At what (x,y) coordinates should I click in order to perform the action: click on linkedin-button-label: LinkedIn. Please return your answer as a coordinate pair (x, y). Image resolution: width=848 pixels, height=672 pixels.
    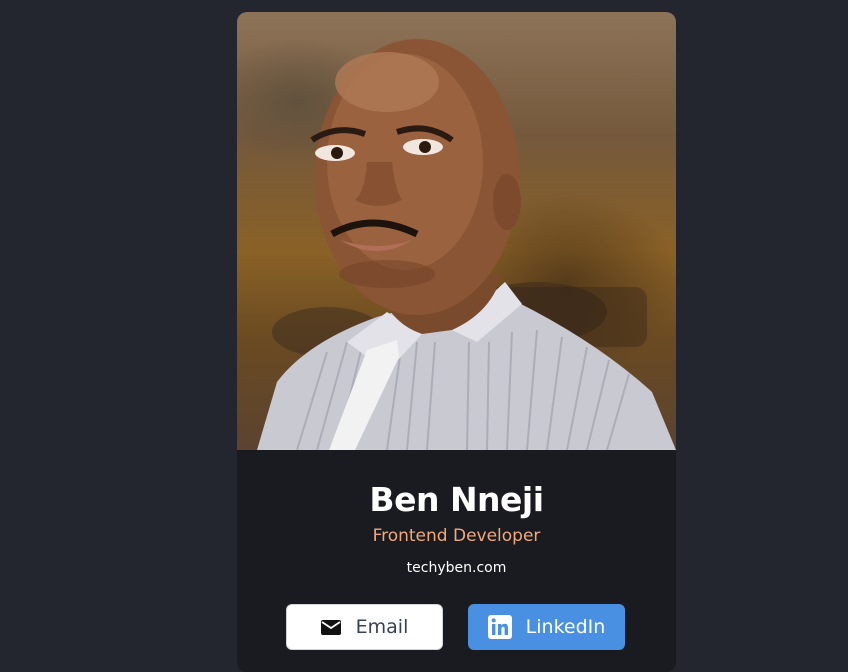
    Looking at the image, I should click on (565, 627).